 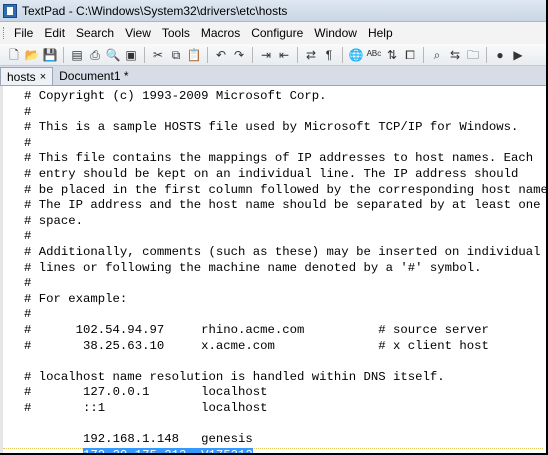 I want to click on selected-text: 172.29.175.212 V175212, so click(x=168, y=450).